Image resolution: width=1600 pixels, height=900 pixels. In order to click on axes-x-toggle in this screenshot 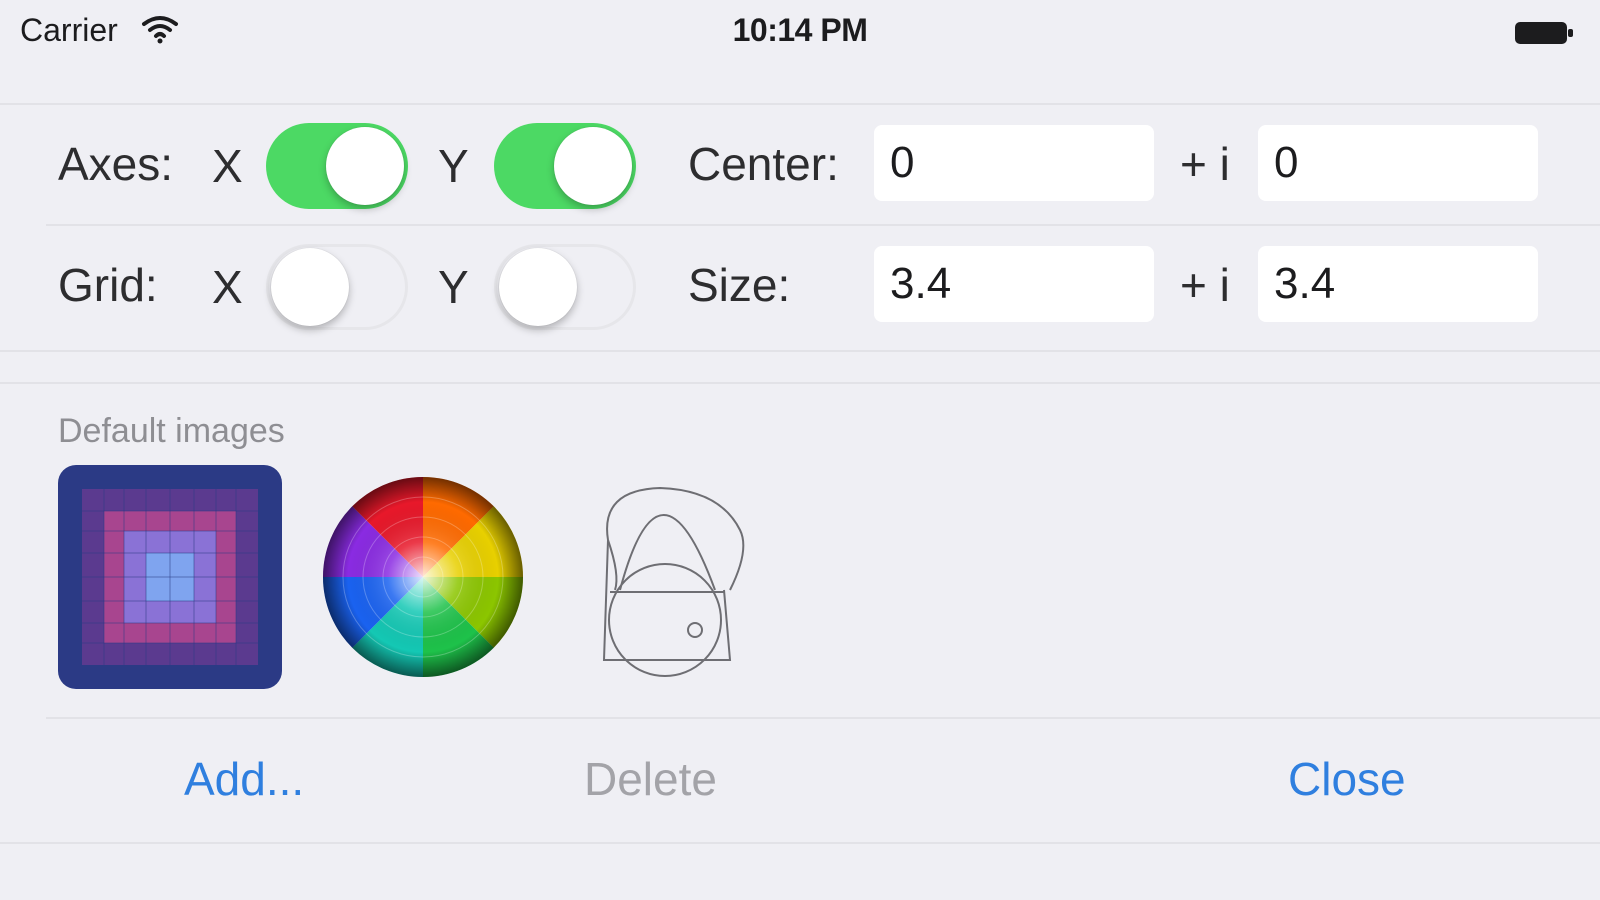, I will do `click(337, 166)`.